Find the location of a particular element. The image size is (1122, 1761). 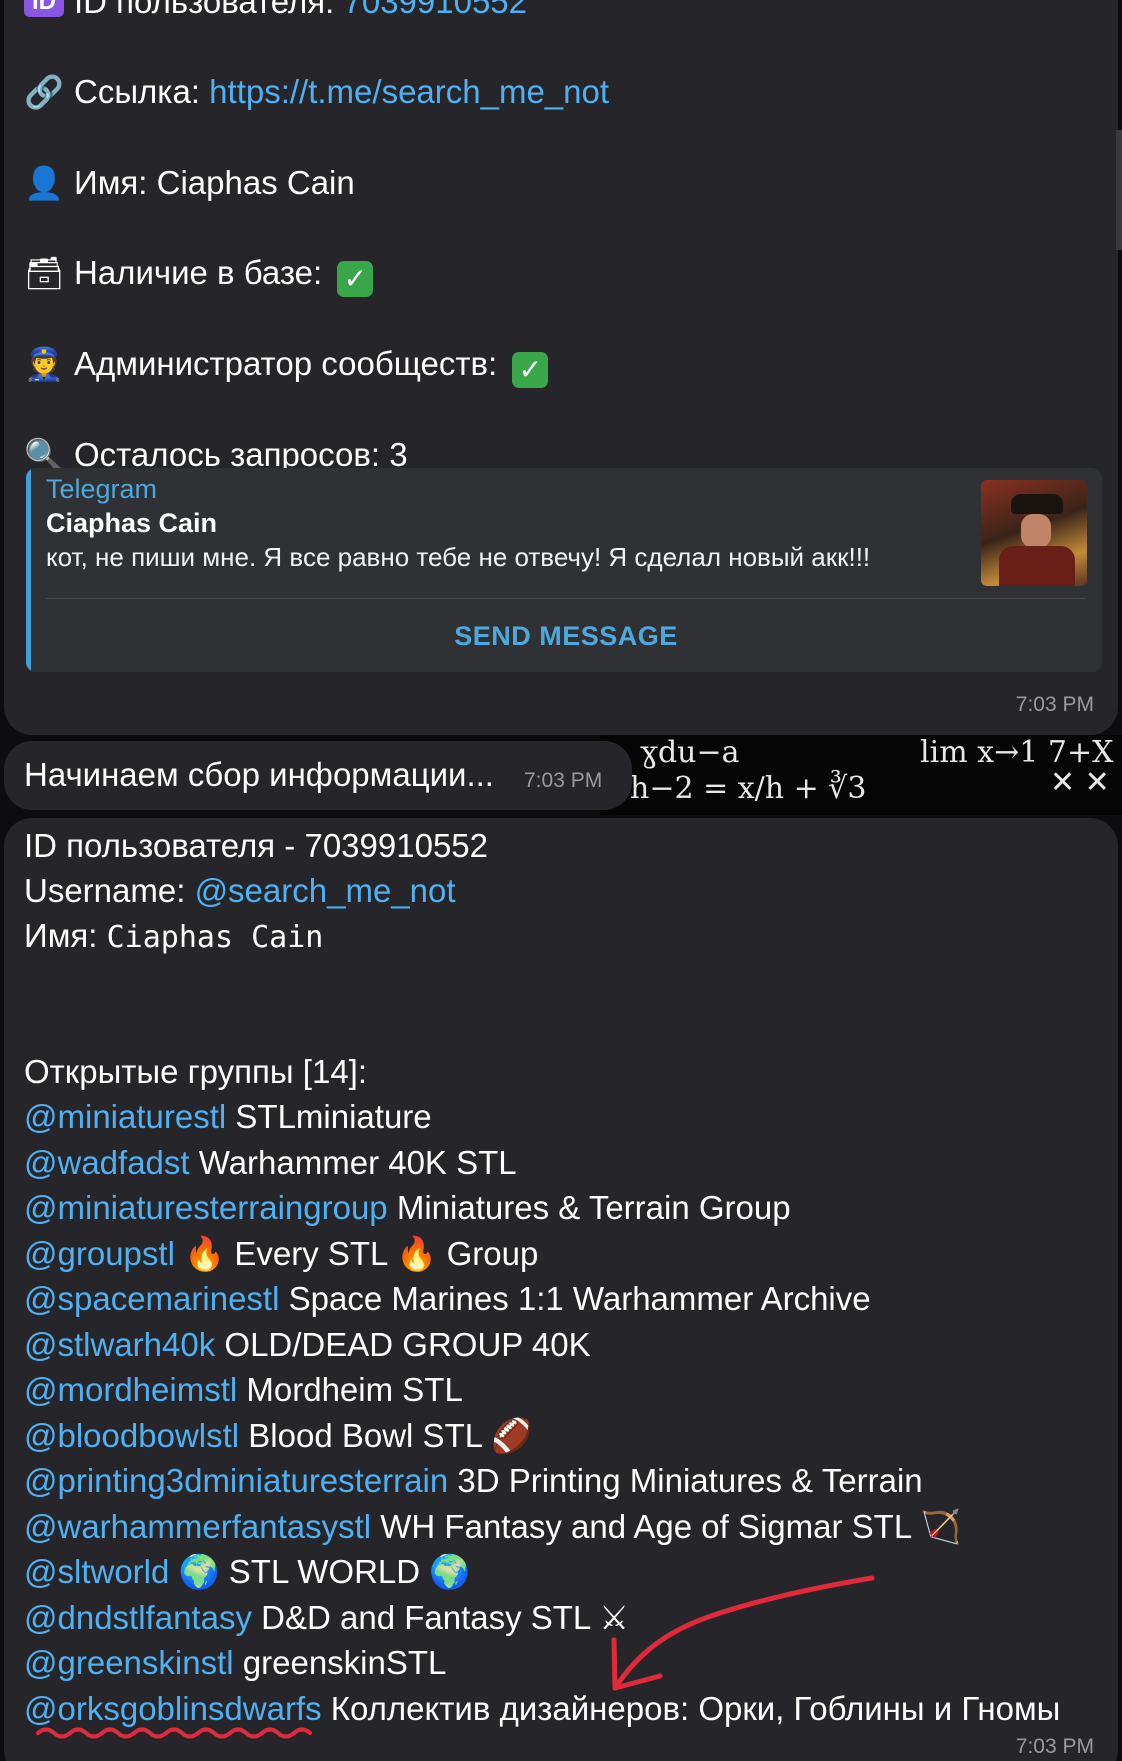

group-handle-link: @dndstlfantasy is located at coordinates (138, 1617).